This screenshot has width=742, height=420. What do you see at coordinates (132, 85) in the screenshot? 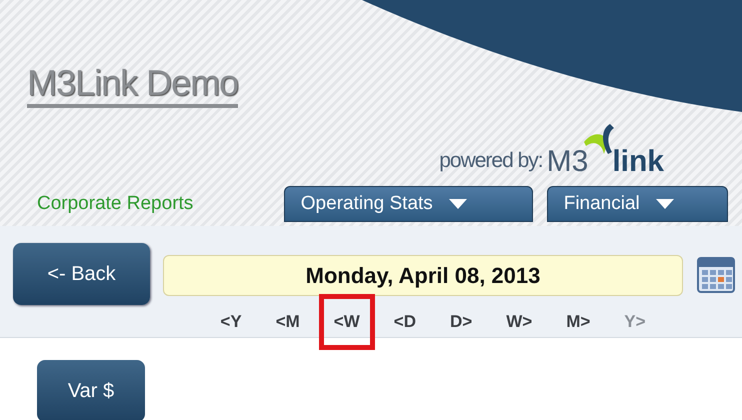
I see `app-title: M3Link Demo` at bounding box center [132, 85].